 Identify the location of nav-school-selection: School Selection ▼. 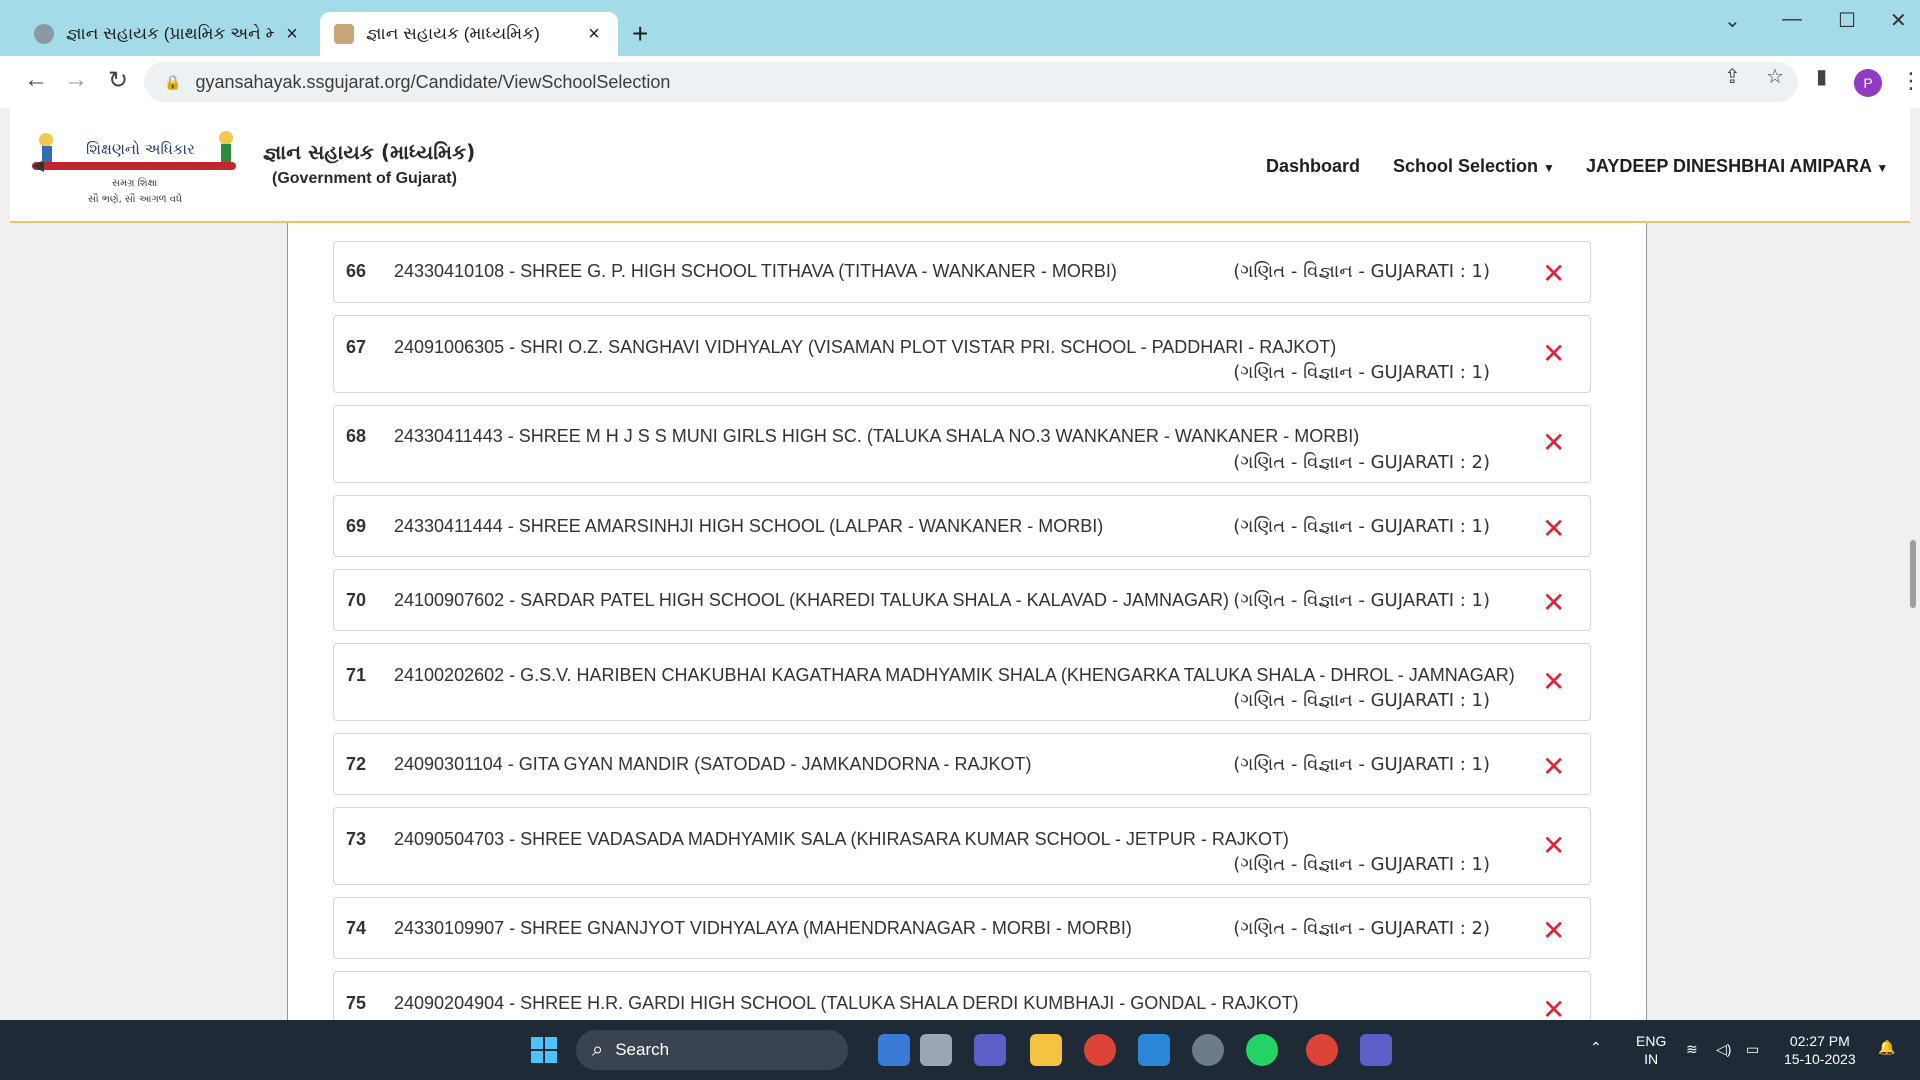
(1474, 166).